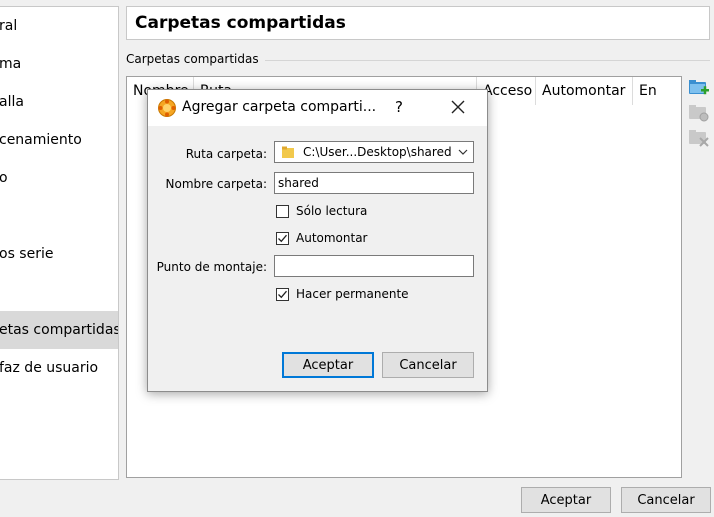  I want to click on folder-name-input: shared, so click(374, 183).